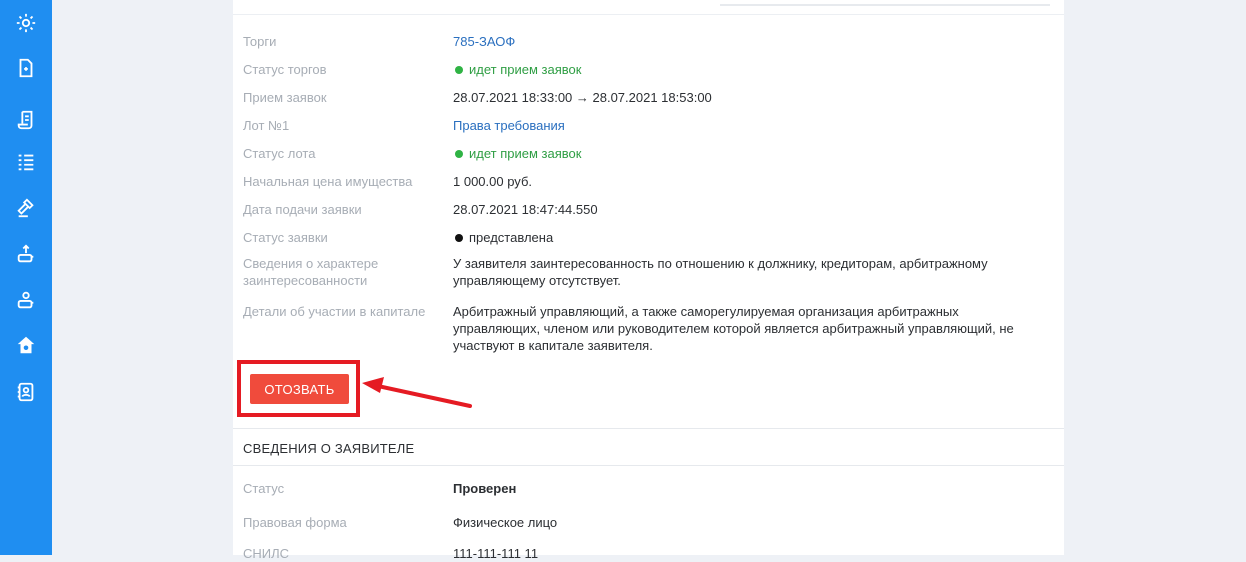 The width and height of the screenshot is (1246, 562). Describe the element at coordinates (26, 208) in the screenshot. I see `gavel-icon` at that location.